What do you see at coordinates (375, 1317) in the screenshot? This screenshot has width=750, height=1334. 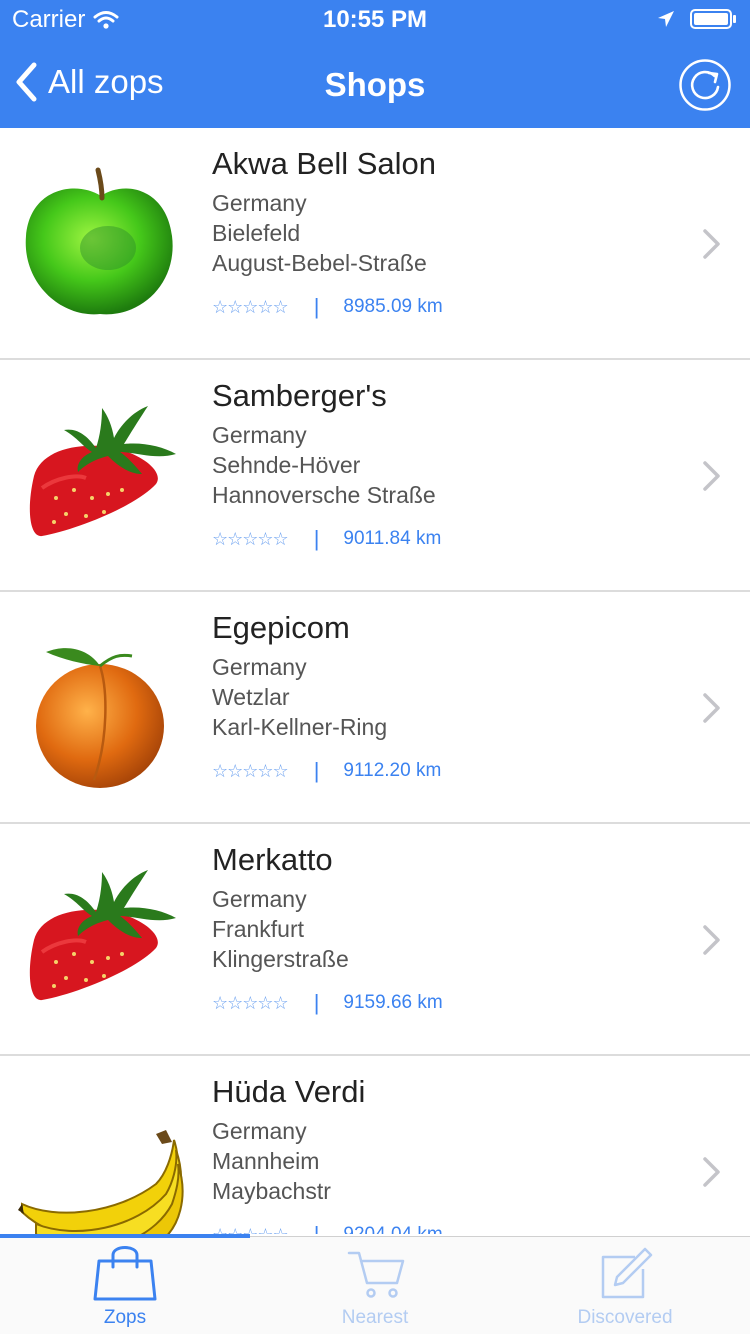 I see `tab-label: Nearest` at bounding box center [375, 1317].